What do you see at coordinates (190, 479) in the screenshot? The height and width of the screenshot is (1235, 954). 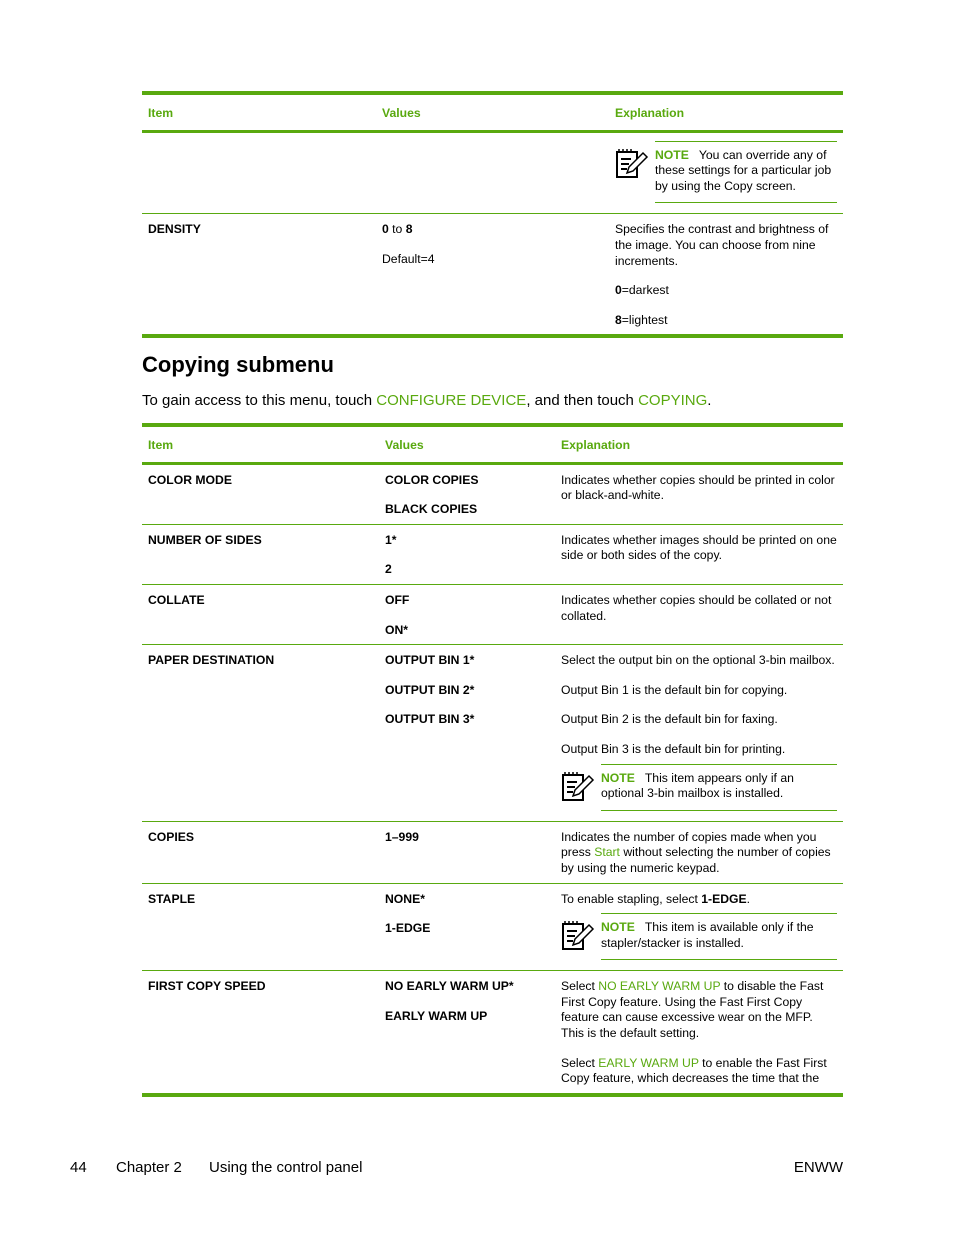 I see `item-name: COLOR MODE` at bounding box center [190, 479].